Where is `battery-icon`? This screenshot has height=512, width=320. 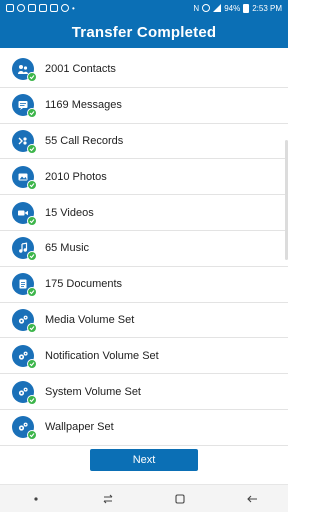 battery-icon is located at coordinates (246, 8).